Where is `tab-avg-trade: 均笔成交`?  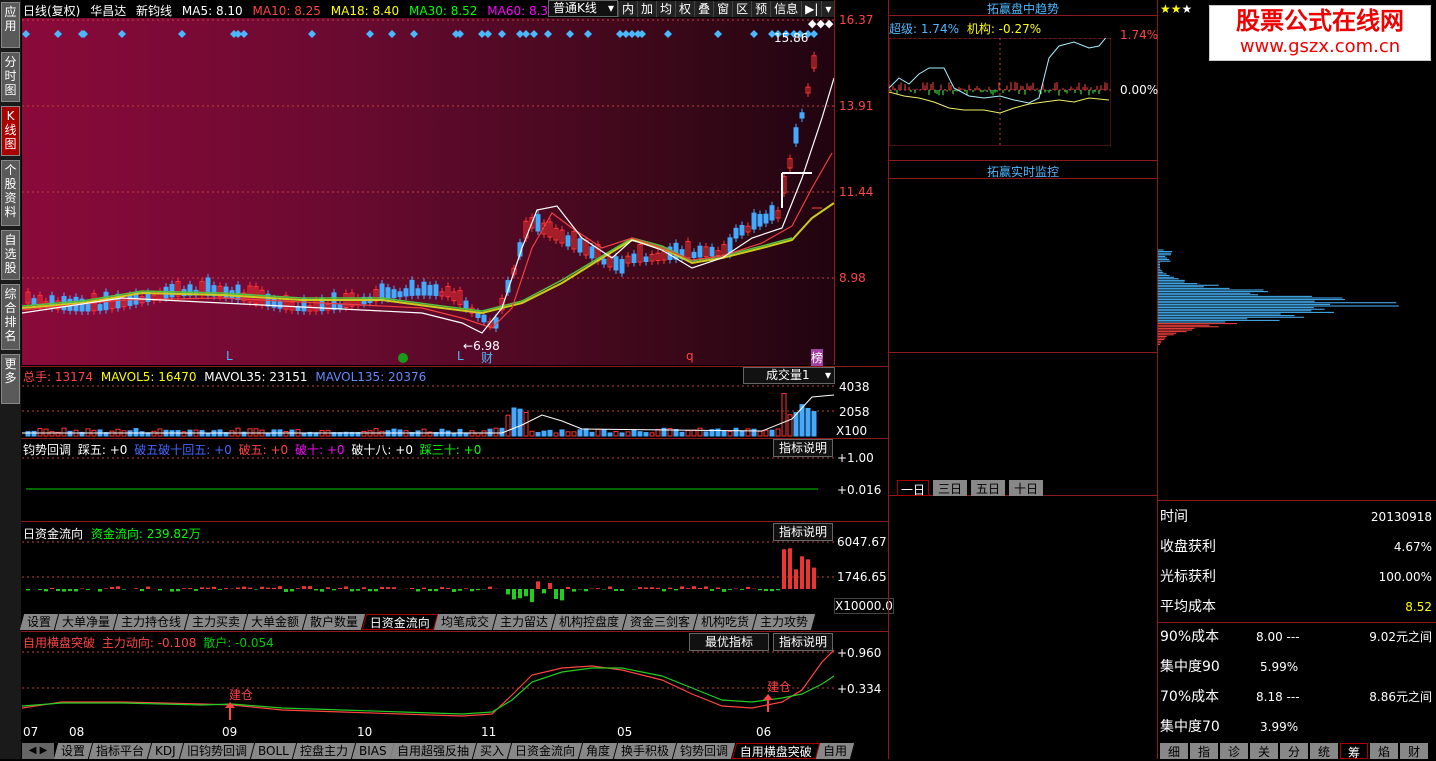 tab-avg-trade: 均笔成交 is located at coordinates (465, 622).